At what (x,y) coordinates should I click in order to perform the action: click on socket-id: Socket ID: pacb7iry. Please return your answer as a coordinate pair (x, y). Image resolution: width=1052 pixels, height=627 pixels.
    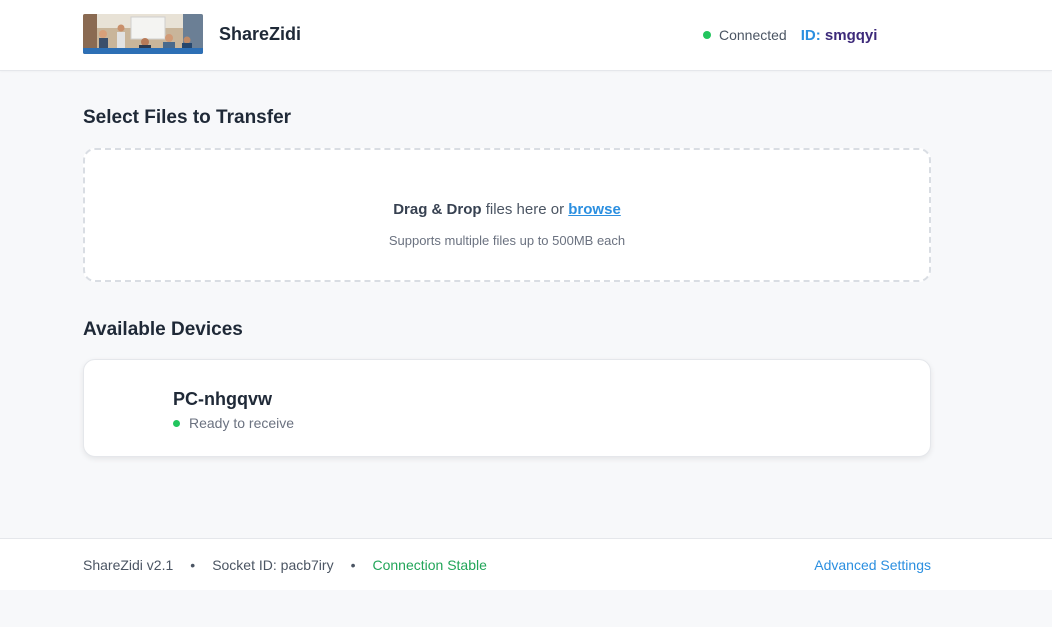
    Looking at the image, I should click on (273, 565).